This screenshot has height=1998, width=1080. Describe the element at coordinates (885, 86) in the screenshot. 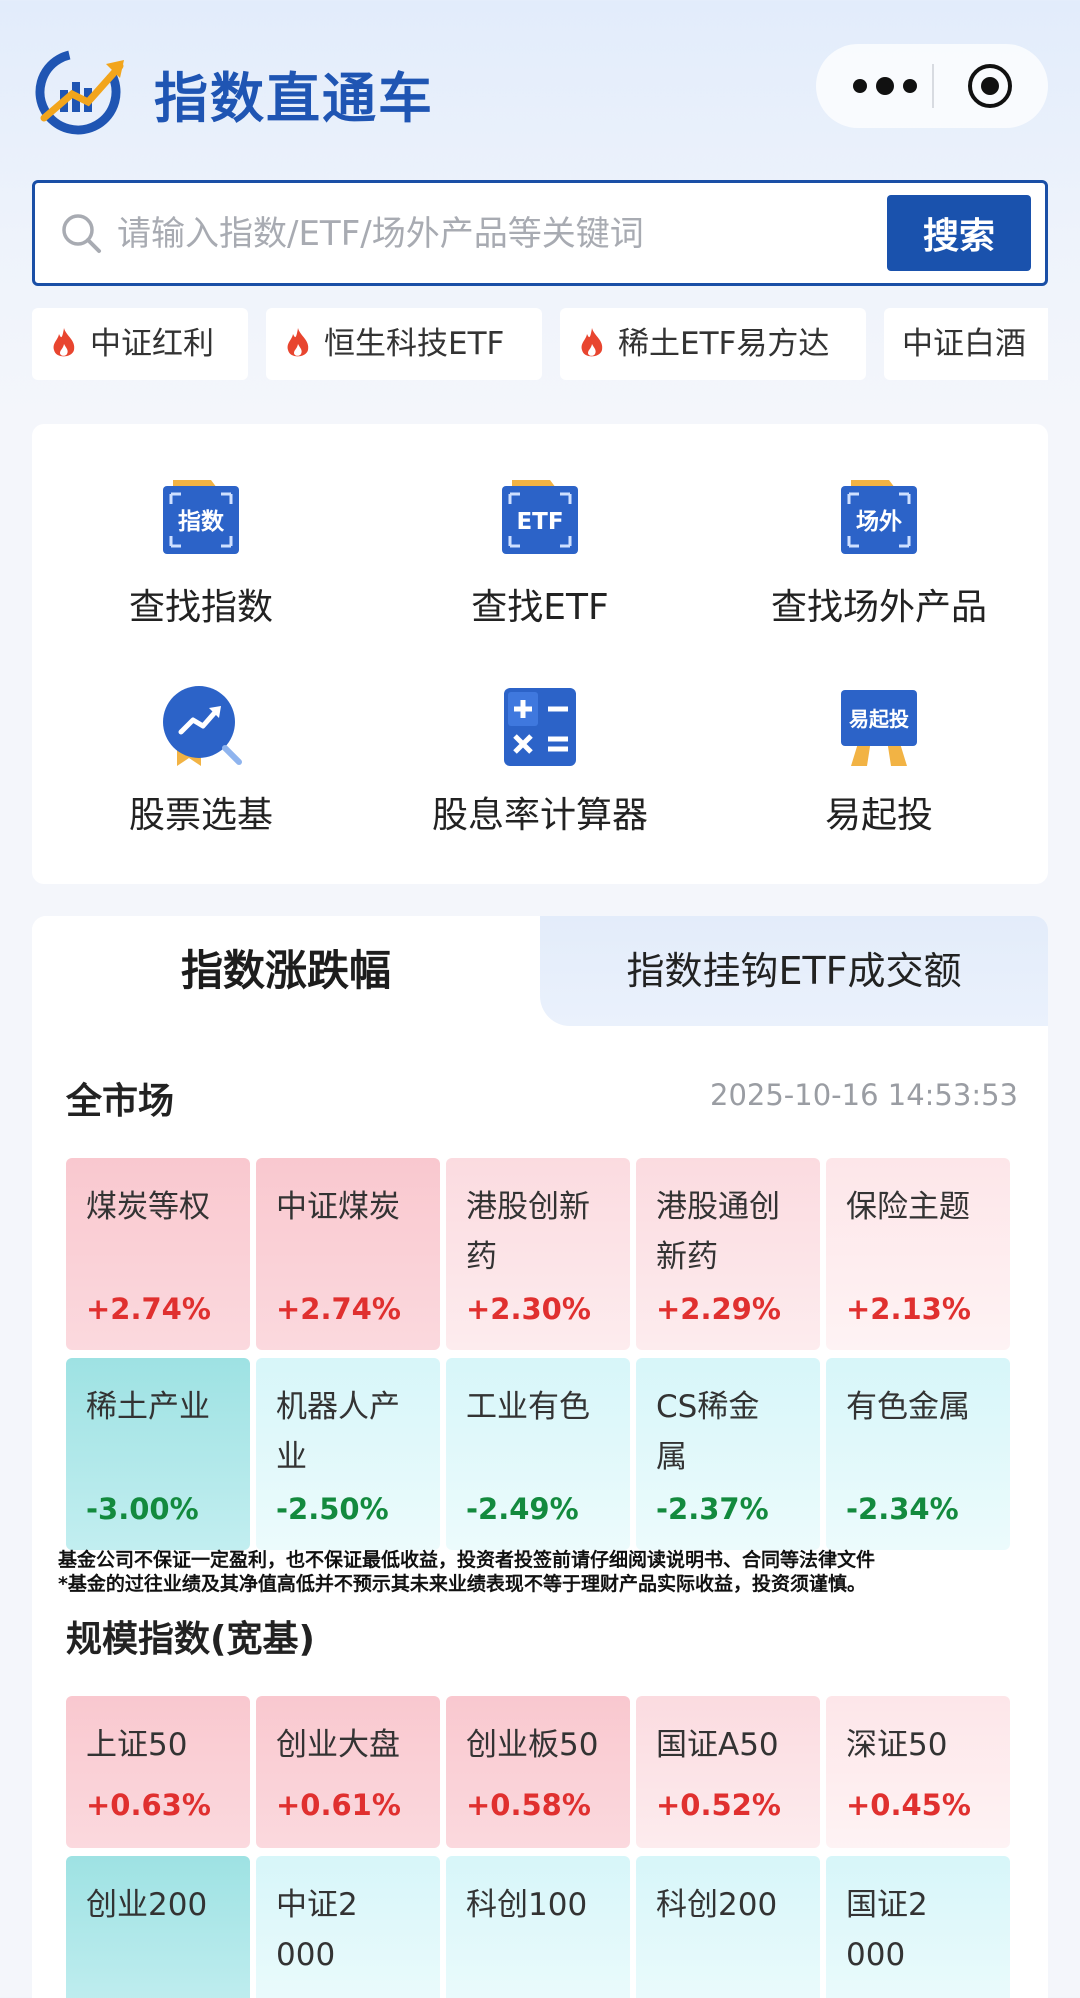

I see `more-dots-icon` at that location.